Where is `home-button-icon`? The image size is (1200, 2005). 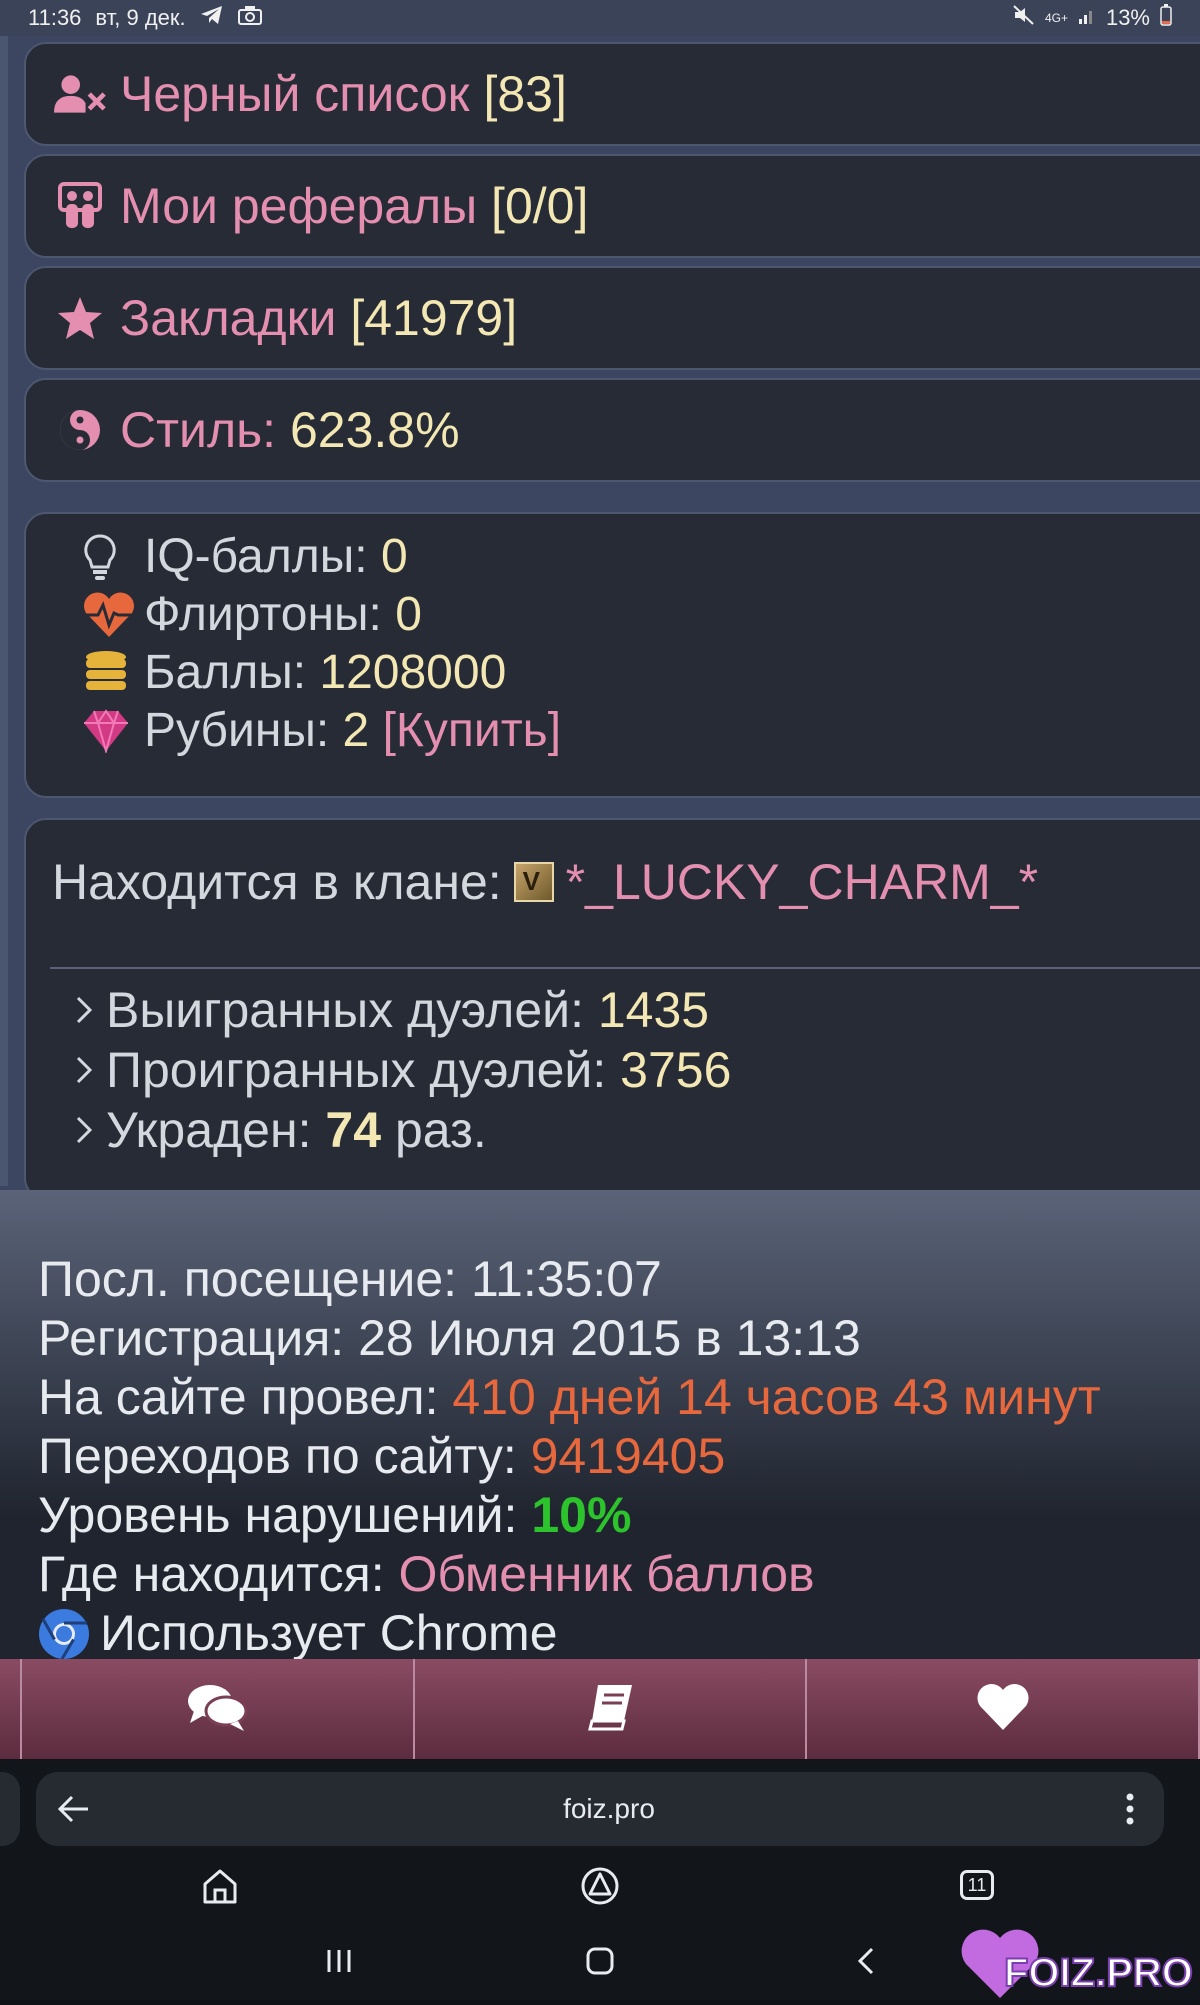
home-button-icon is located at coordinates (600, 1963).